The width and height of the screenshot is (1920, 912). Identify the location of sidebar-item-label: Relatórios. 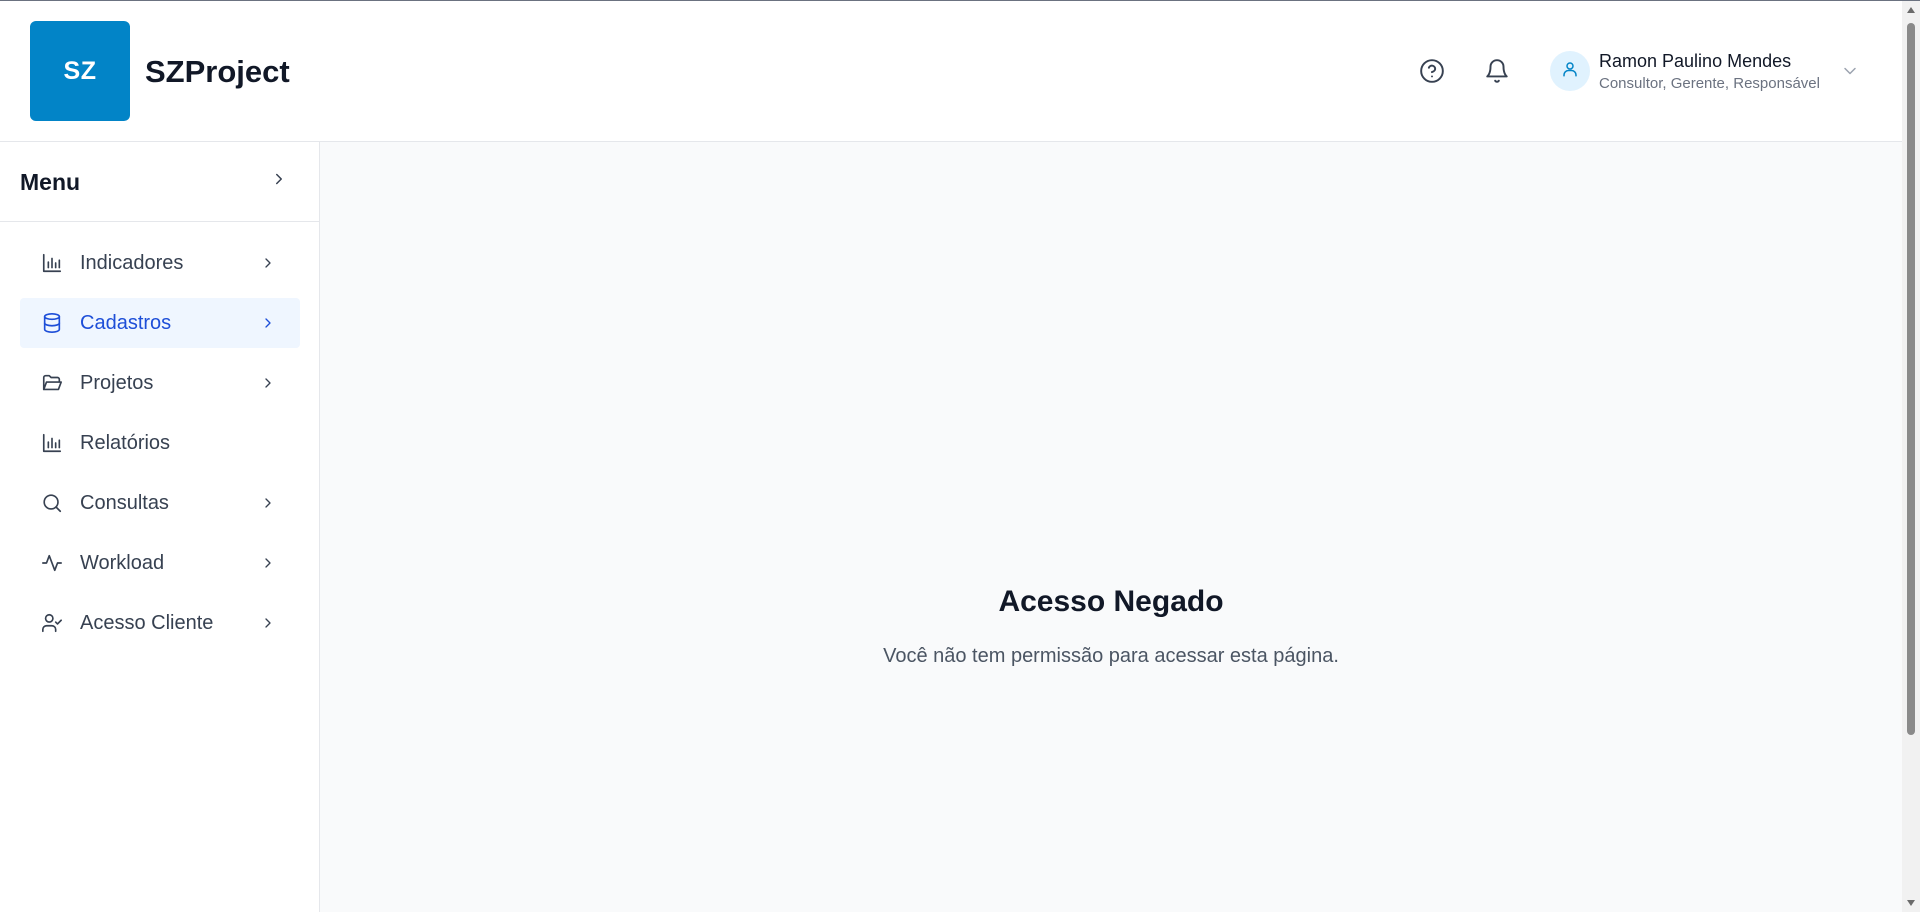
(125, 443).